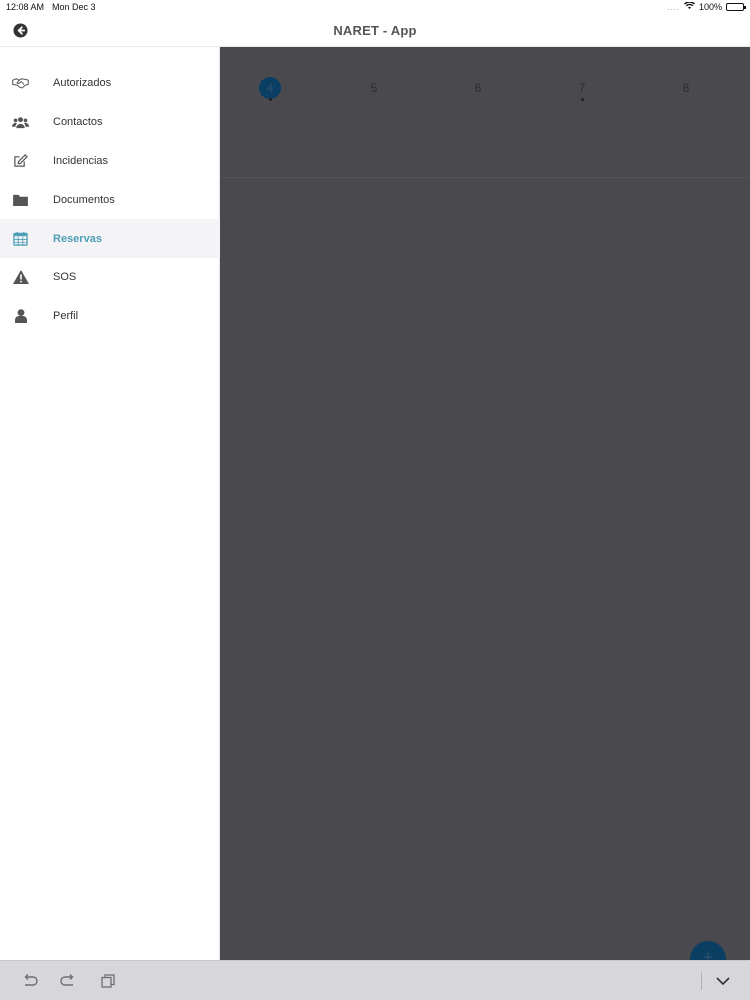  Describe the element at coordinates (686, 73) in the screenshot. I see `calendar-day: 8` at that location.